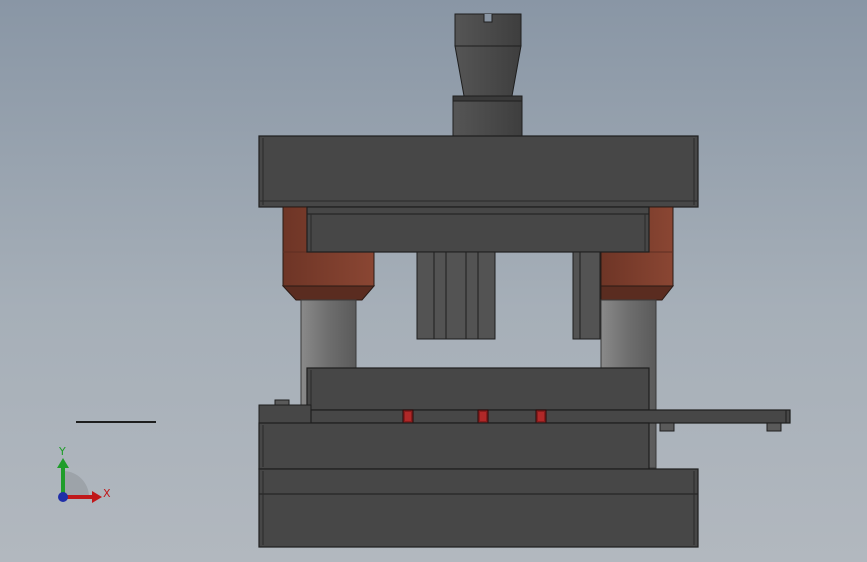 This screenshot has height=562, width=867. Describe the element at coordinates (586, 295) in the screenshot. I see `punch-single` at that location.